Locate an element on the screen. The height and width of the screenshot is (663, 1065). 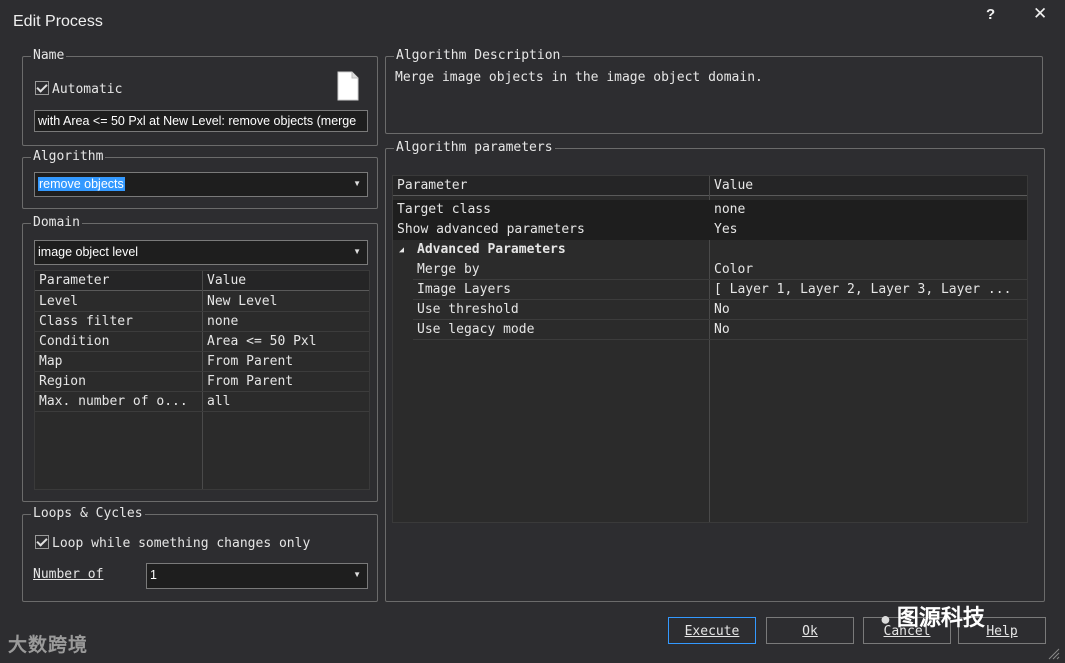
watermark-left-text: 大数跨境 is located at coordinates (48, 645).